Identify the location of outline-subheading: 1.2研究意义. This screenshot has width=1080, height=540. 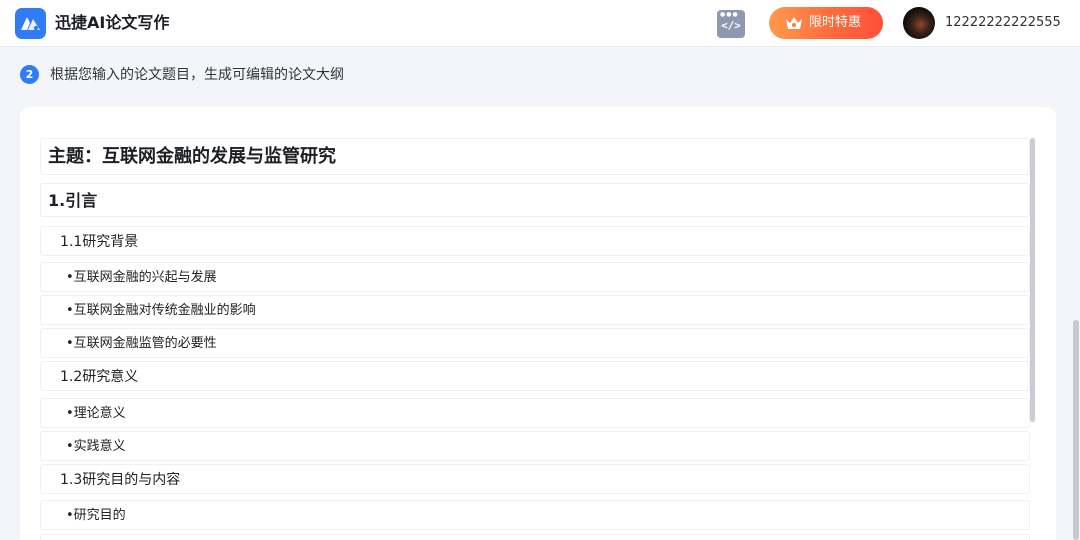
(99, 377).